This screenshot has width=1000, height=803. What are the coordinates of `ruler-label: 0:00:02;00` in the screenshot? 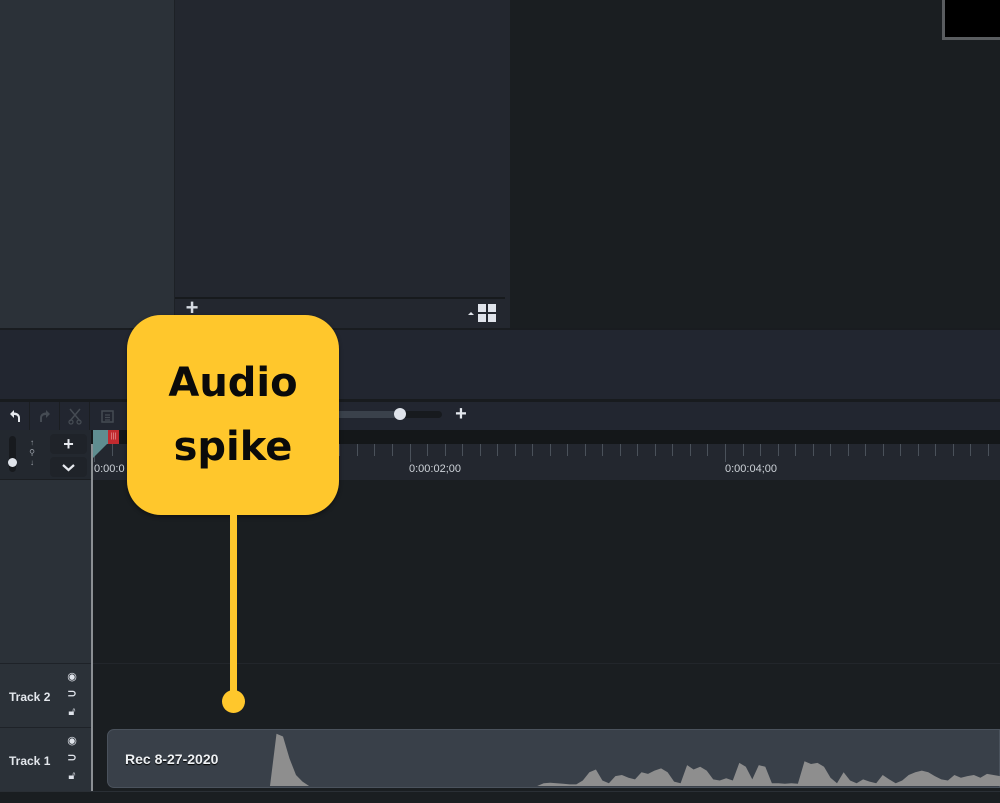 It's located at (435, 469).